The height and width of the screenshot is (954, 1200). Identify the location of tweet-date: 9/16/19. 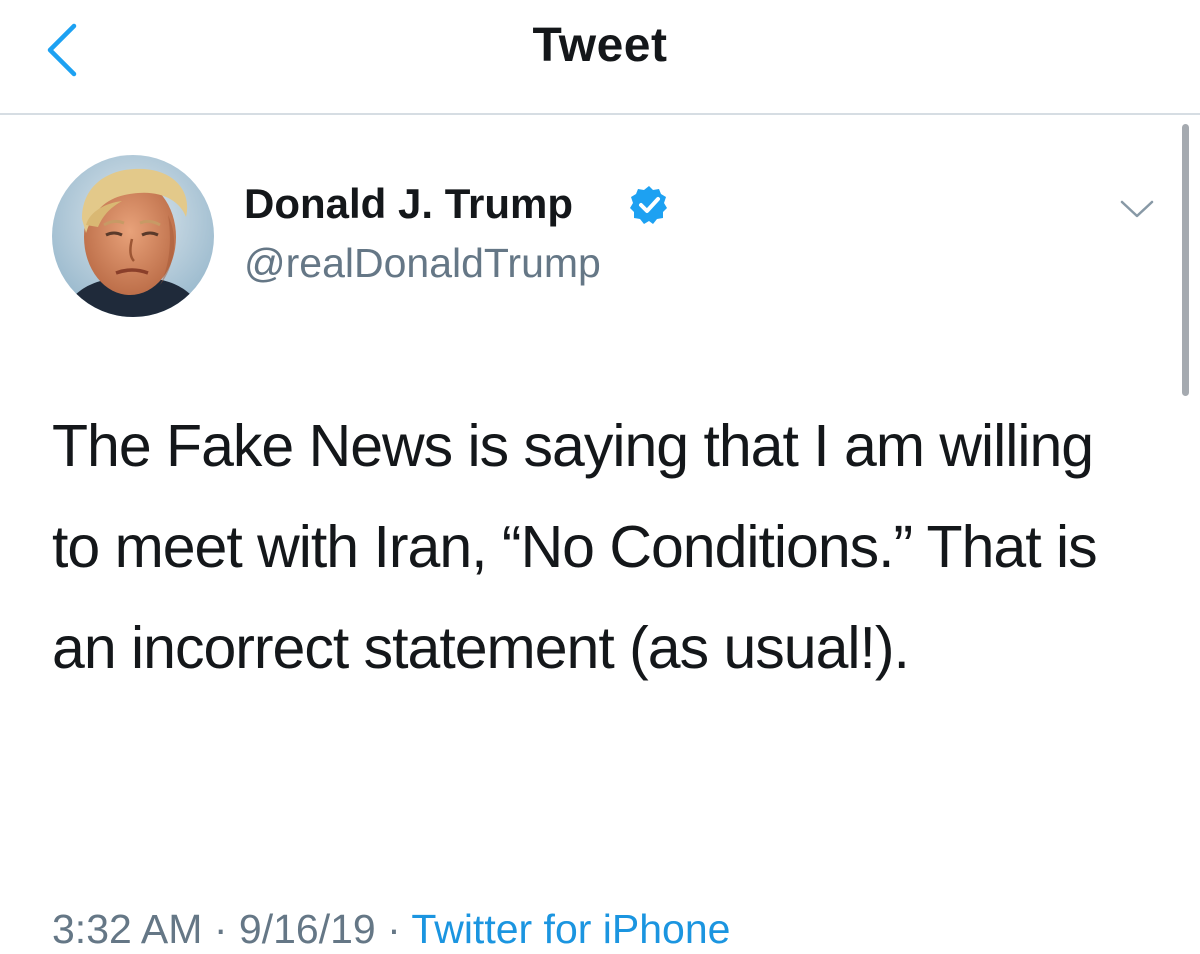
(307, 929).